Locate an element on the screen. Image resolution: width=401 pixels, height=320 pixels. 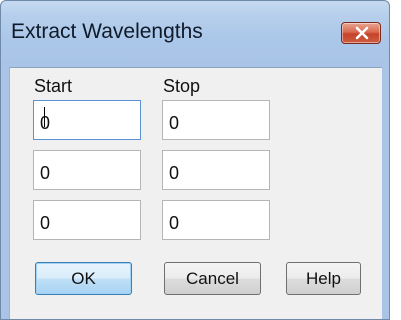
text-caret is located at coordinates (44, 117).